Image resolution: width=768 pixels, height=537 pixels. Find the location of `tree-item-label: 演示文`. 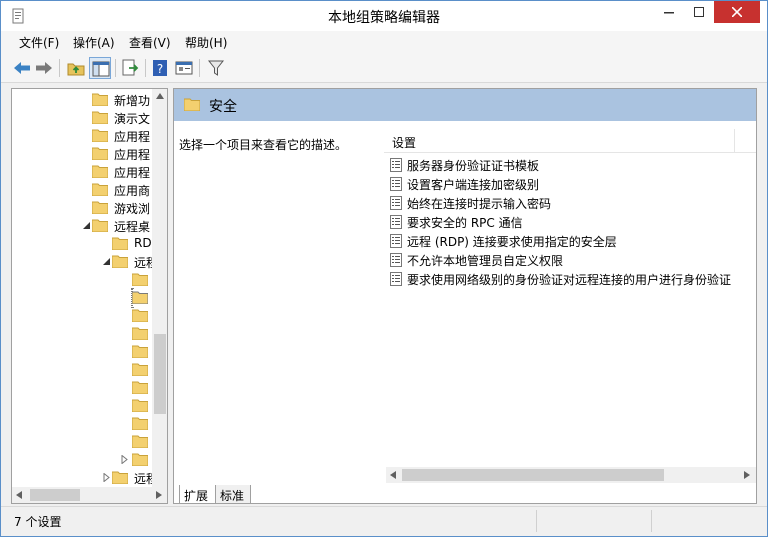

tree-item-label: 演示文 is located at coordinates (132, 119).